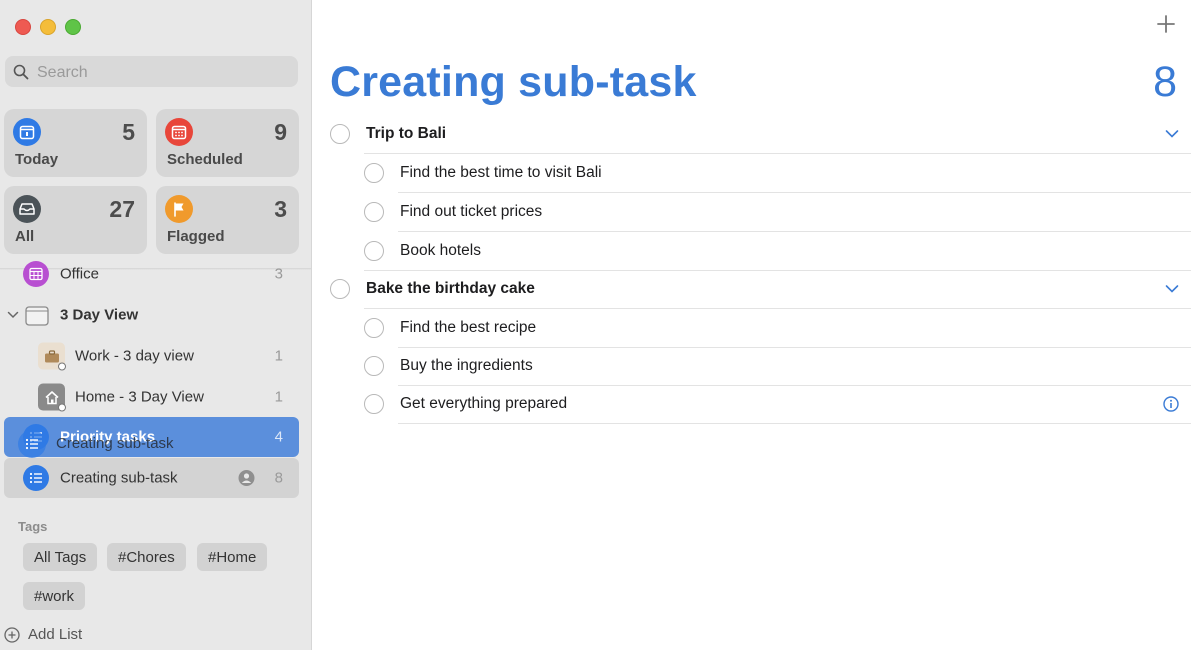 The width and height of the screenshot is (1191, 650). I want to click on calendar-today-icon, so click(27, 132).